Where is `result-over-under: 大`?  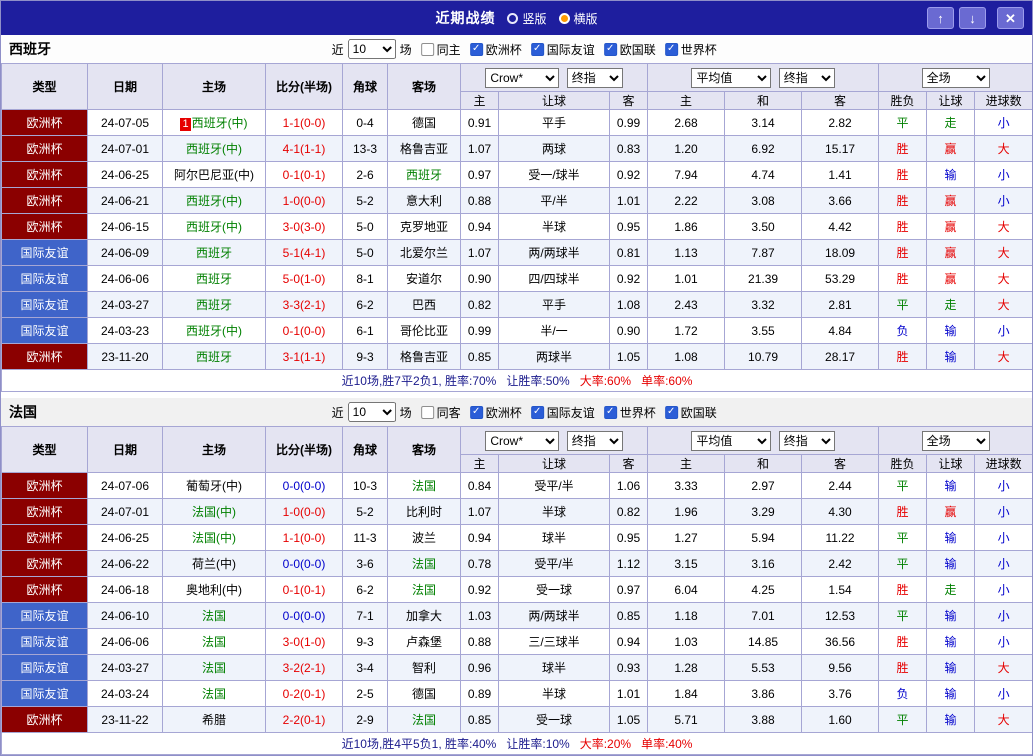
result-over-under: 大 is located at coordinates (1003, 278).